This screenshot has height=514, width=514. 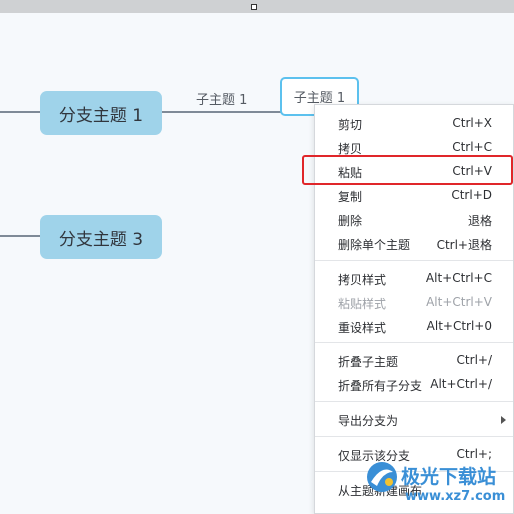 What do you see at coordinates (101, 115) in the screenshot?
I see `branch-topic-label: 分支主题 1` at bounding box center [101, 115].